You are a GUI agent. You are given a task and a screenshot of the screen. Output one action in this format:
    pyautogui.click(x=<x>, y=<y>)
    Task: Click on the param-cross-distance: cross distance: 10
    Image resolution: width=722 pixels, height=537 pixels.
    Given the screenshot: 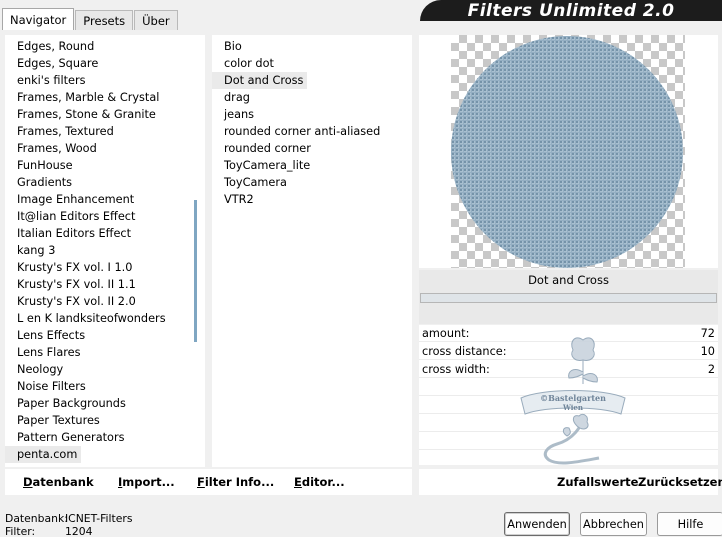 What is the action you would take?
    pyautogui.click(x=568, y=351)
    